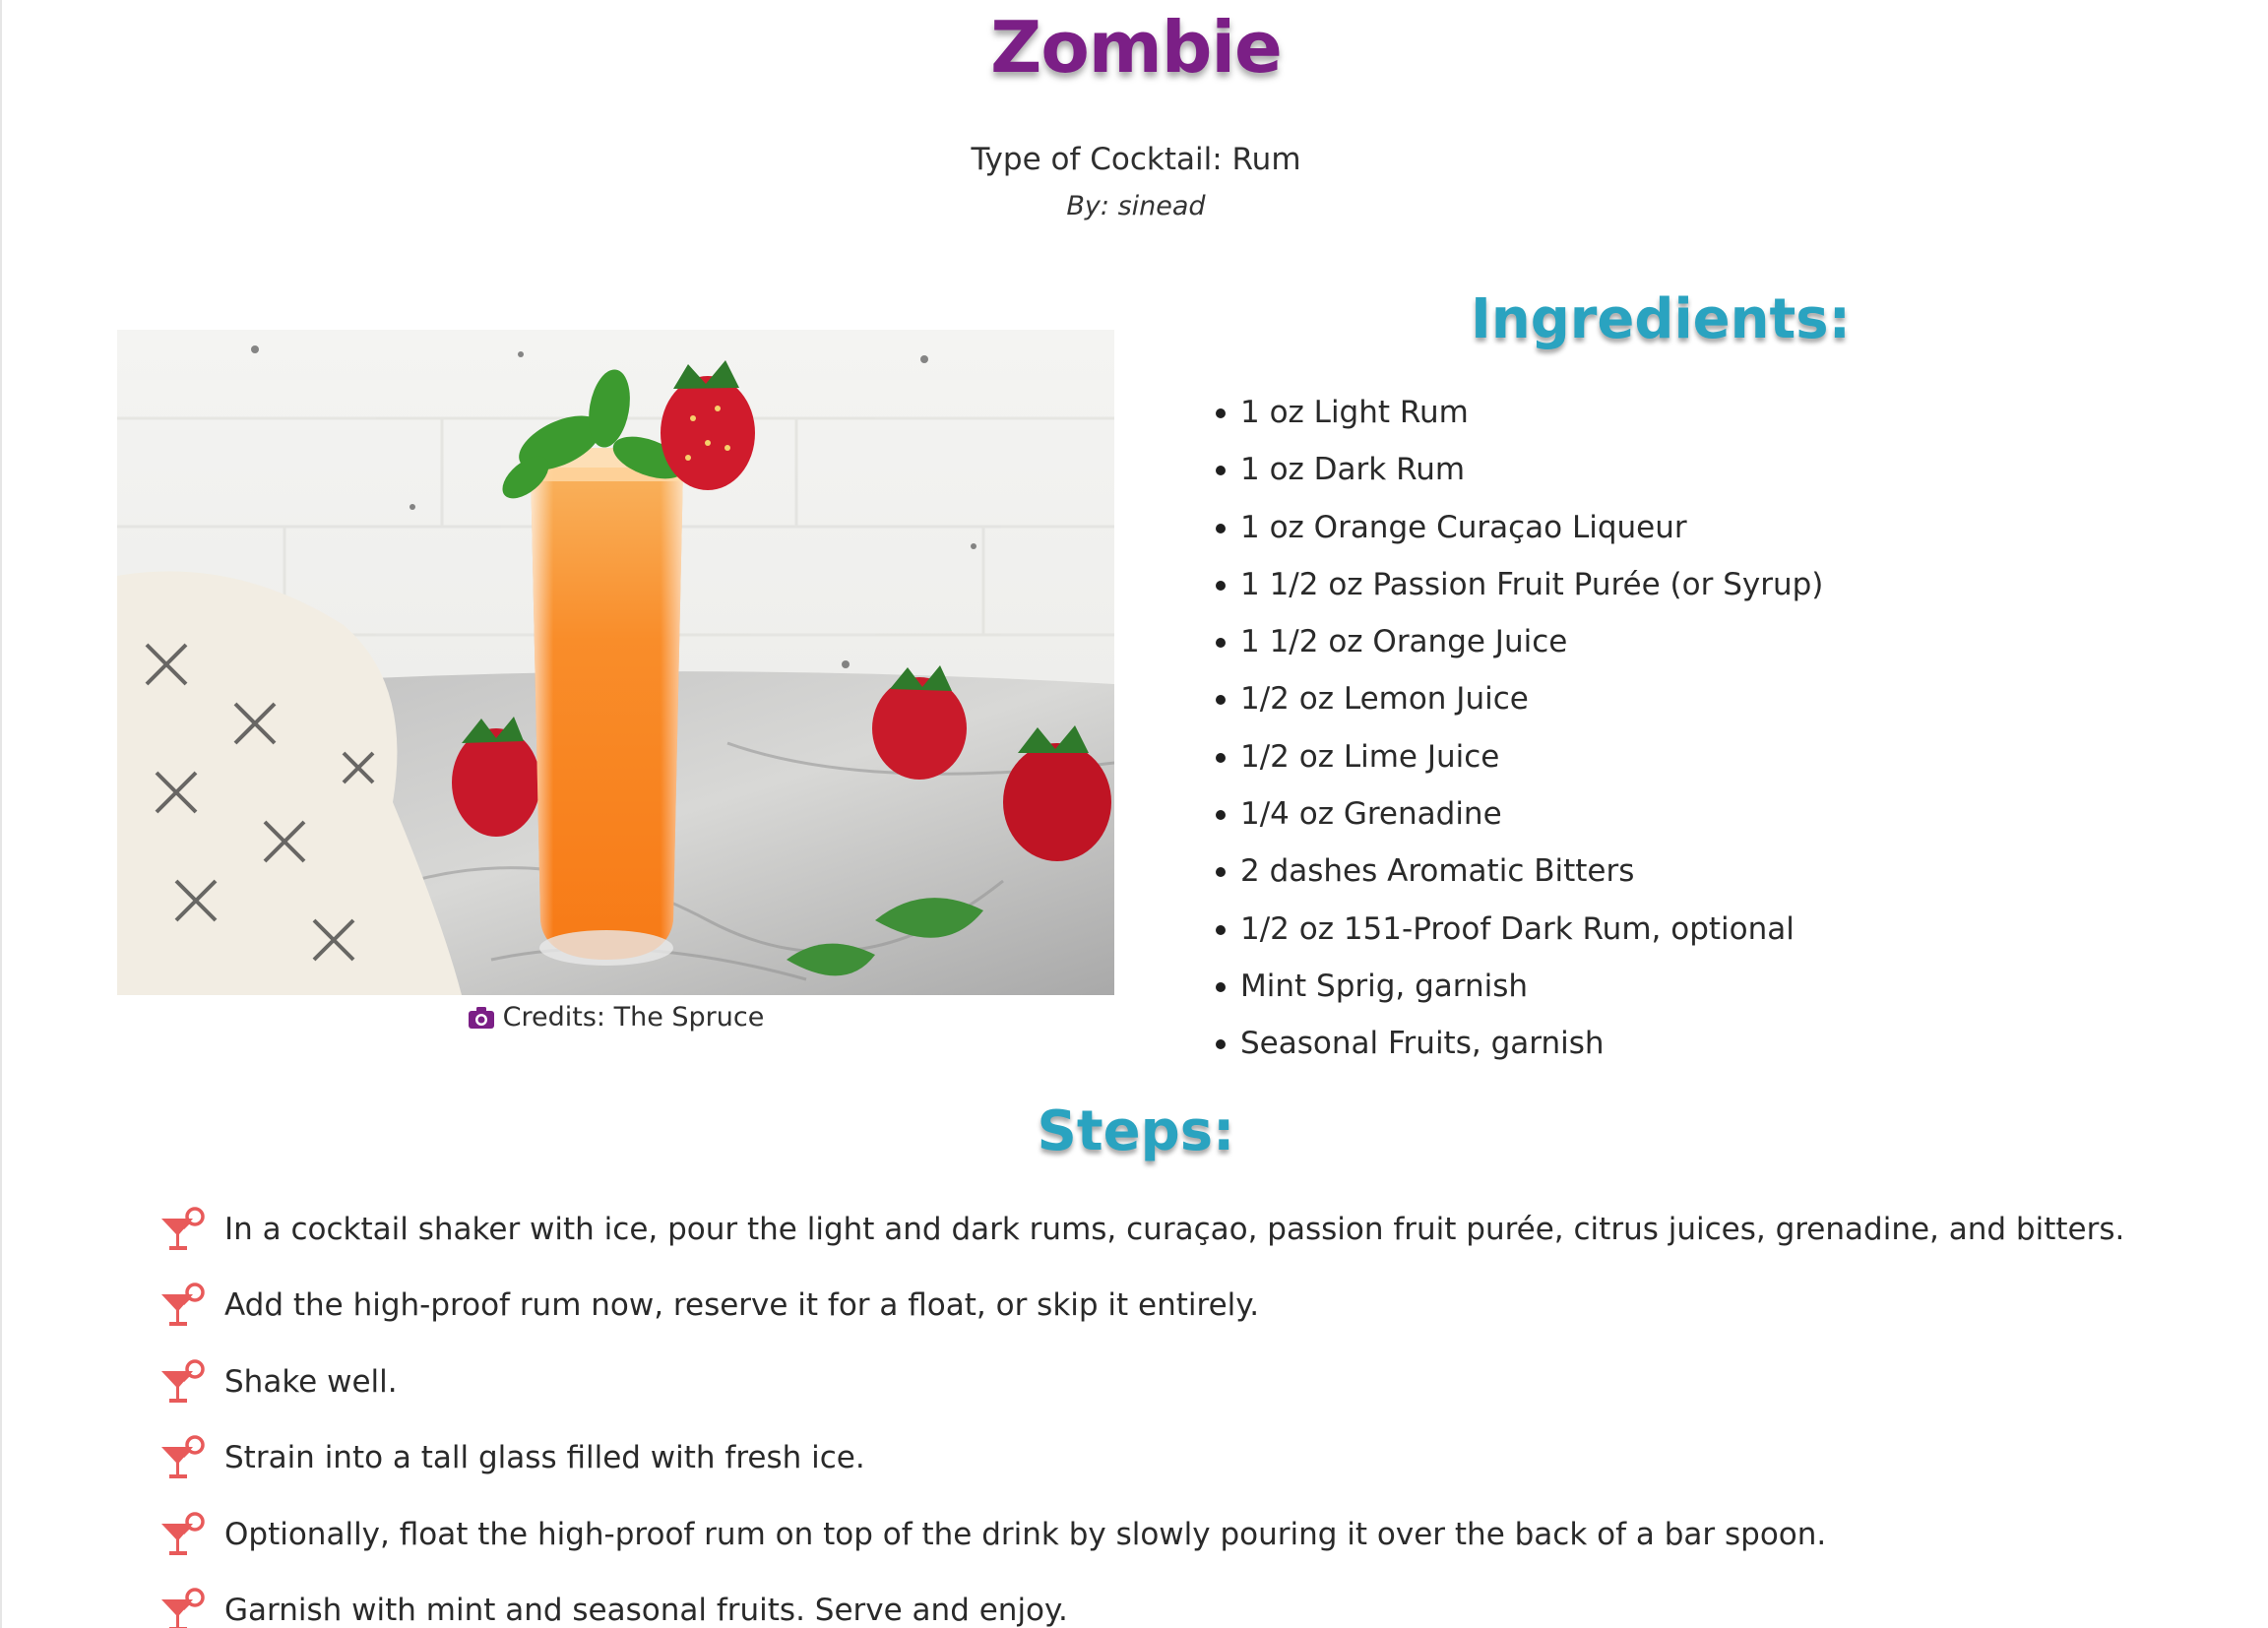  What do you see at coordinates (1422, 1044) in the screenshot?
I see `ingredient-text: Seasonal Fruits, garnish` at bounding box center [1422, 1044].